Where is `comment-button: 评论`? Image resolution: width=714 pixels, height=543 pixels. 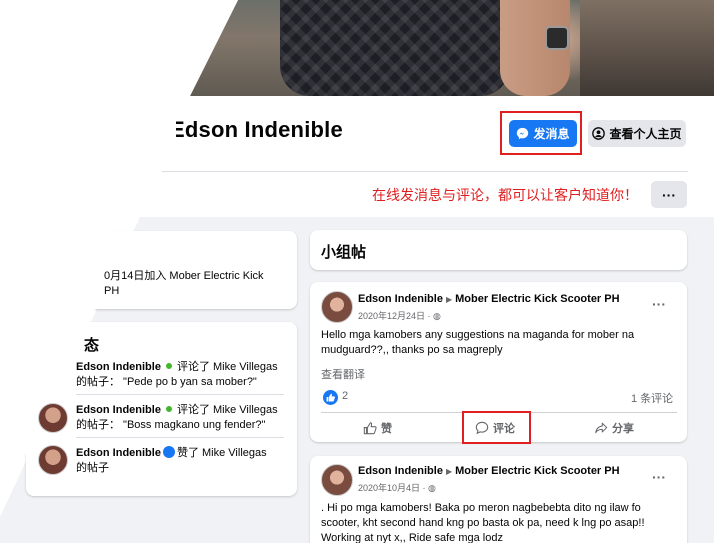 comment-button: 评论 is located at coordinates (495, 428).